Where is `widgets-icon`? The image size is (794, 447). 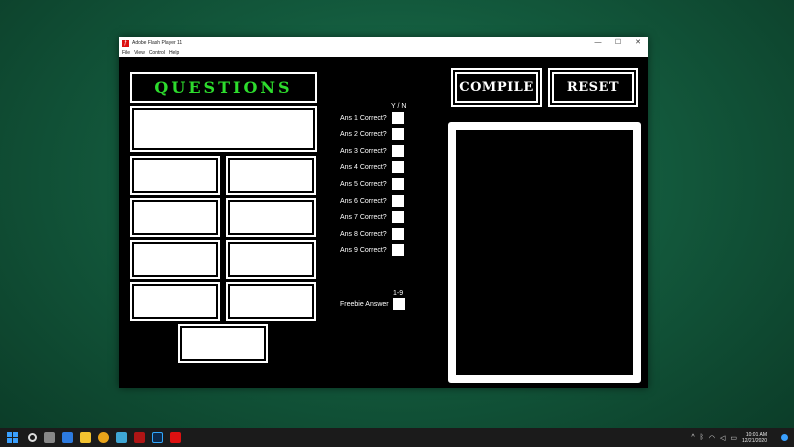
widgets-icon is located at coordinates (67, 437).